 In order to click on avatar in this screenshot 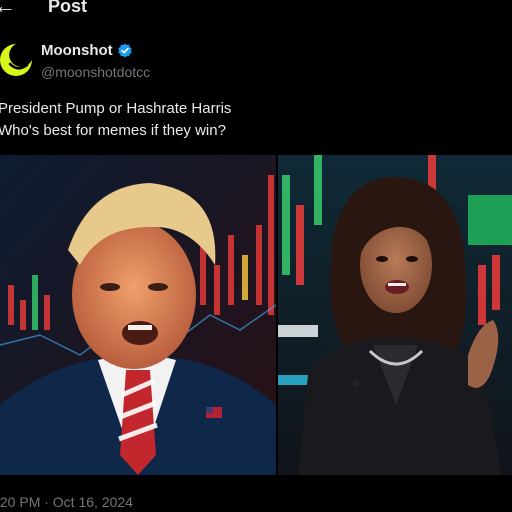, I will do `click(18, 60)`.